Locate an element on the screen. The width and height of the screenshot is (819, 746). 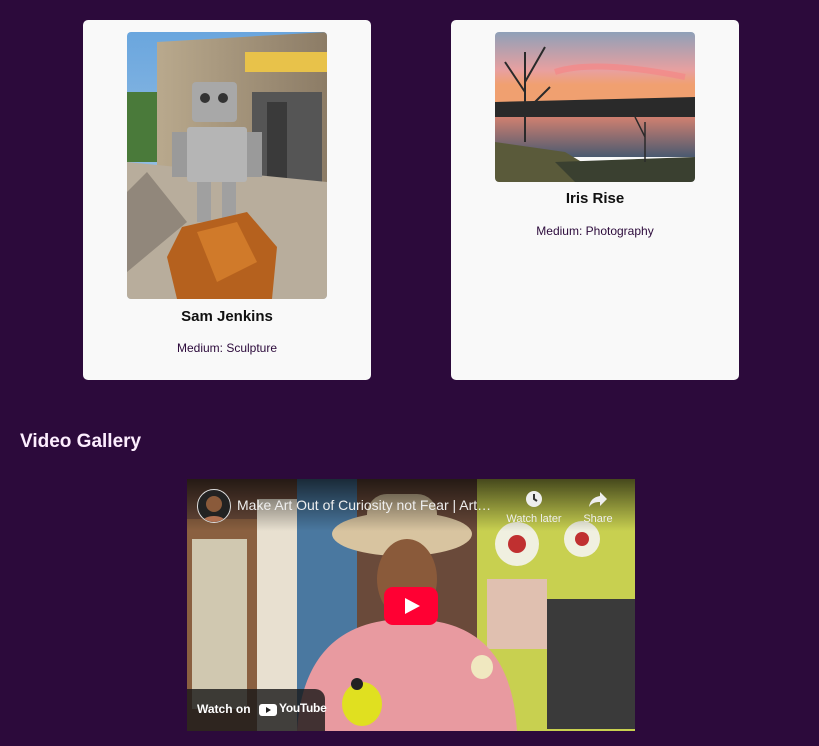
share-button: Share is located at coordinates (598, 507).